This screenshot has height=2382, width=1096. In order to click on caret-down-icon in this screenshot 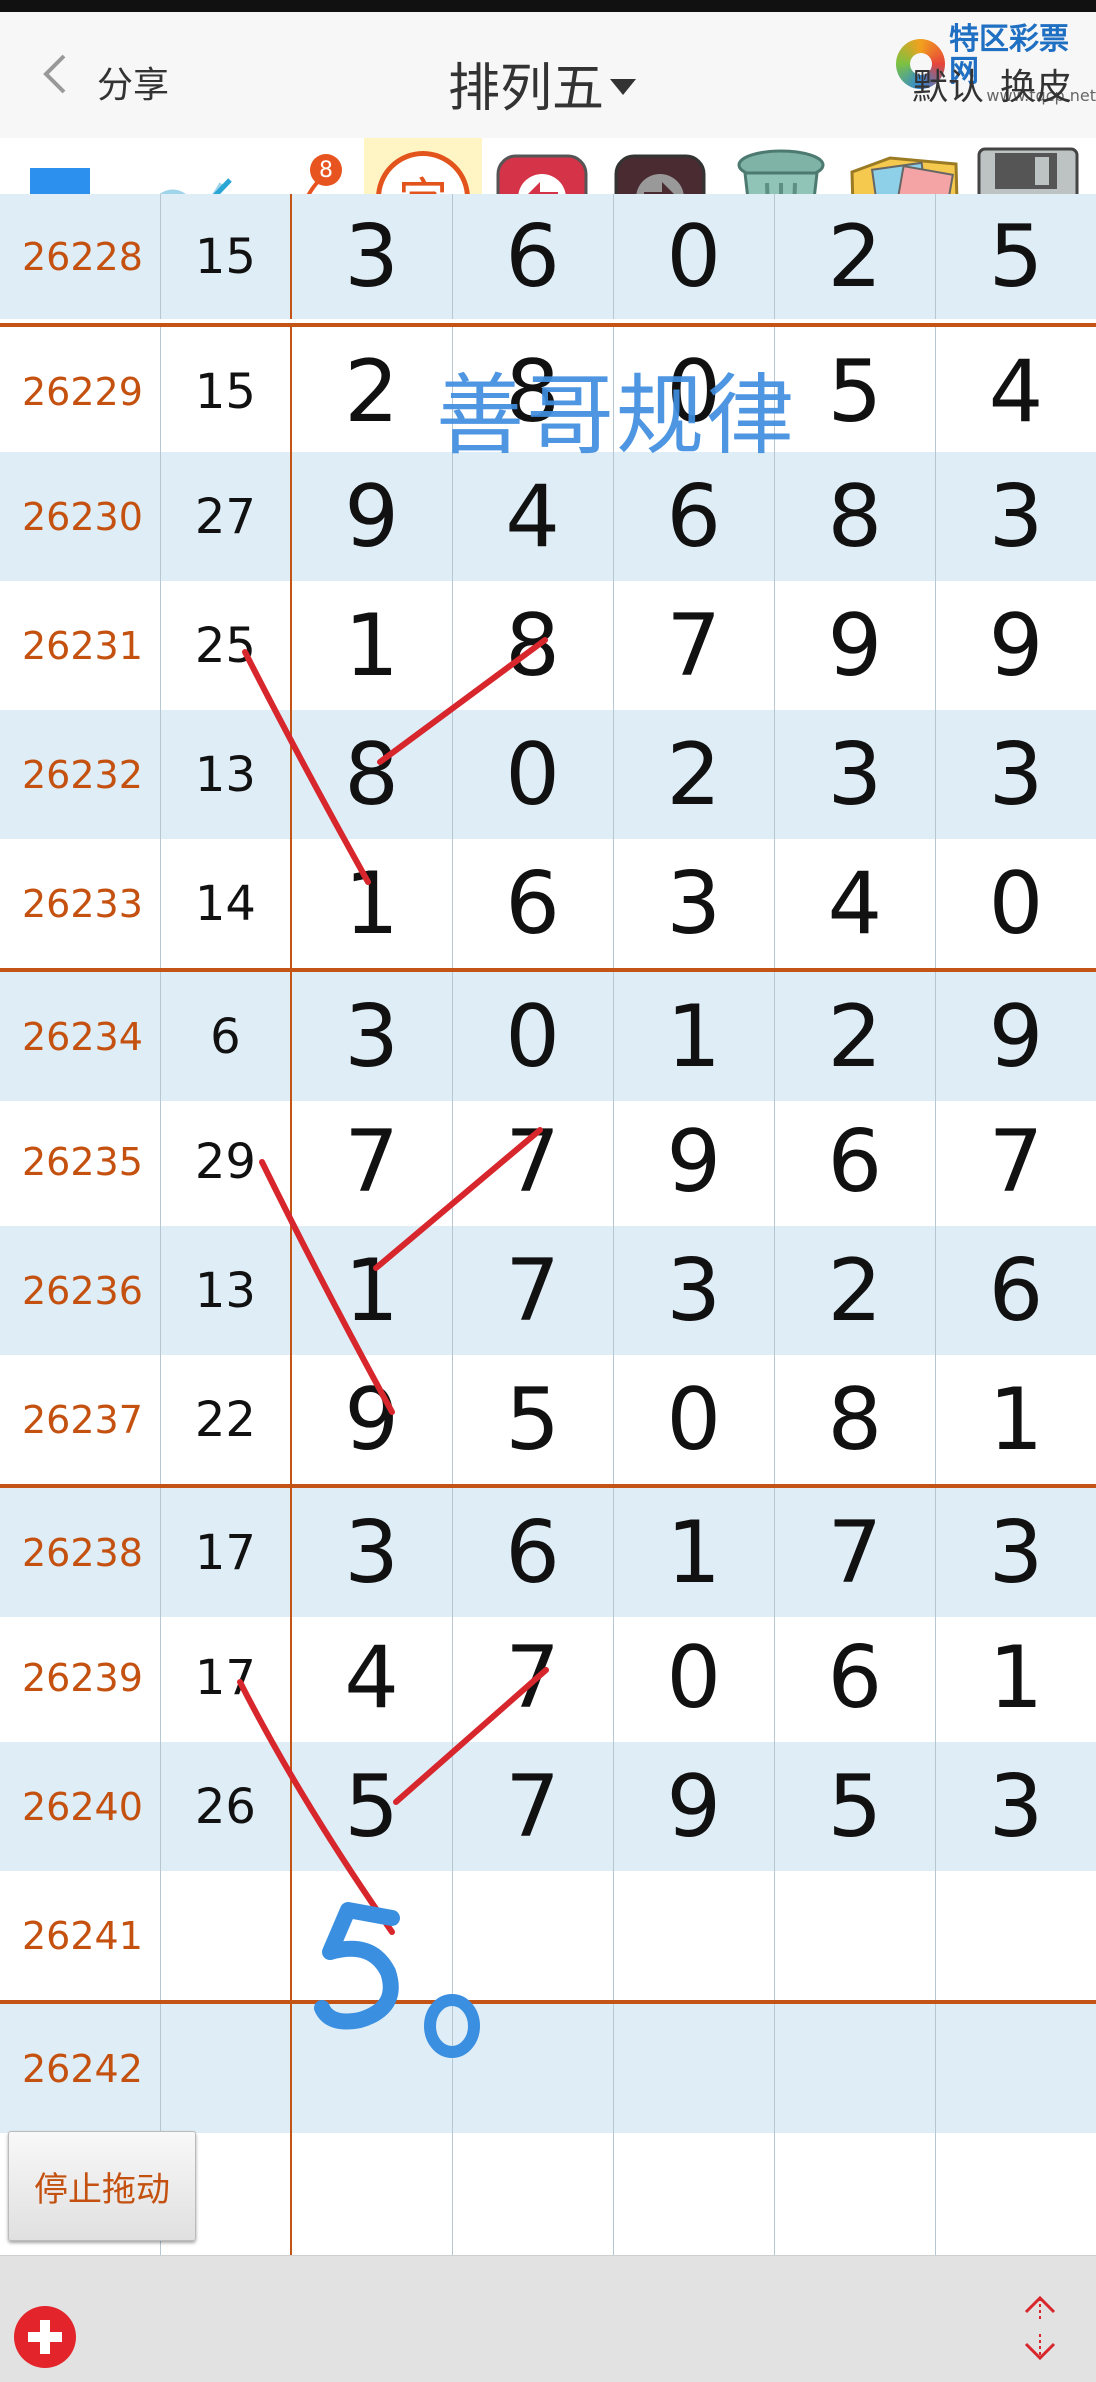, I will do `click(623, 86)`.